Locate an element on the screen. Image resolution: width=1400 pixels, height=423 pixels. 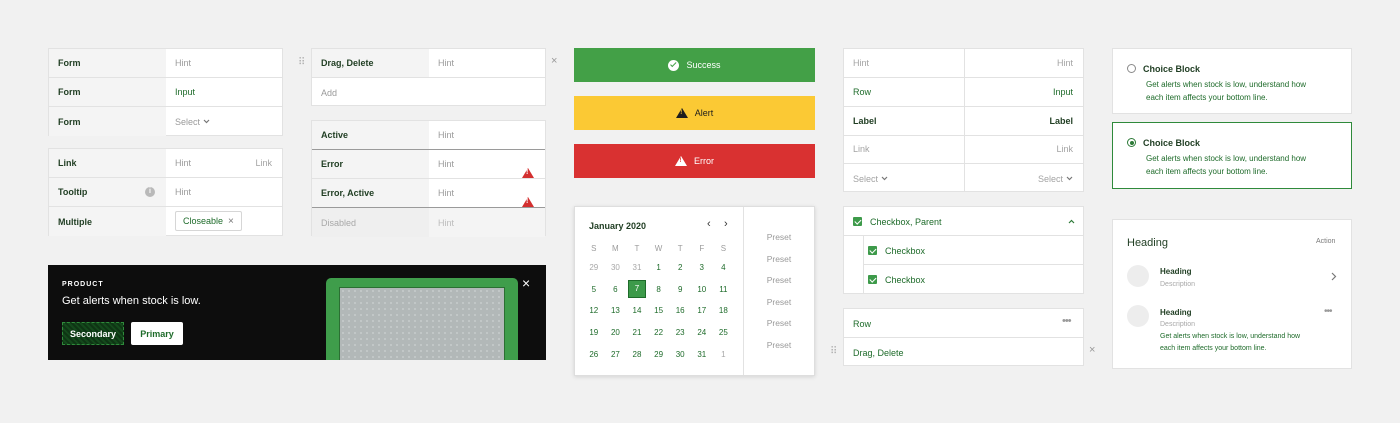
form-row-tooltip: Tooltip i Hint is located at coordinates (165, 192).